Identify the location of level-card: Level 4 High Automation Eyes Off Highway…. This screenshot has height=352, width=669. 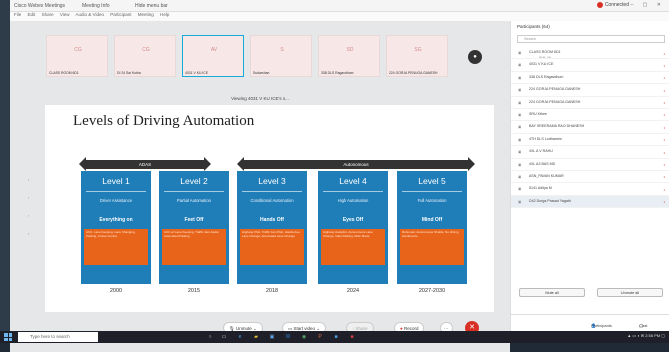
(353, 227).